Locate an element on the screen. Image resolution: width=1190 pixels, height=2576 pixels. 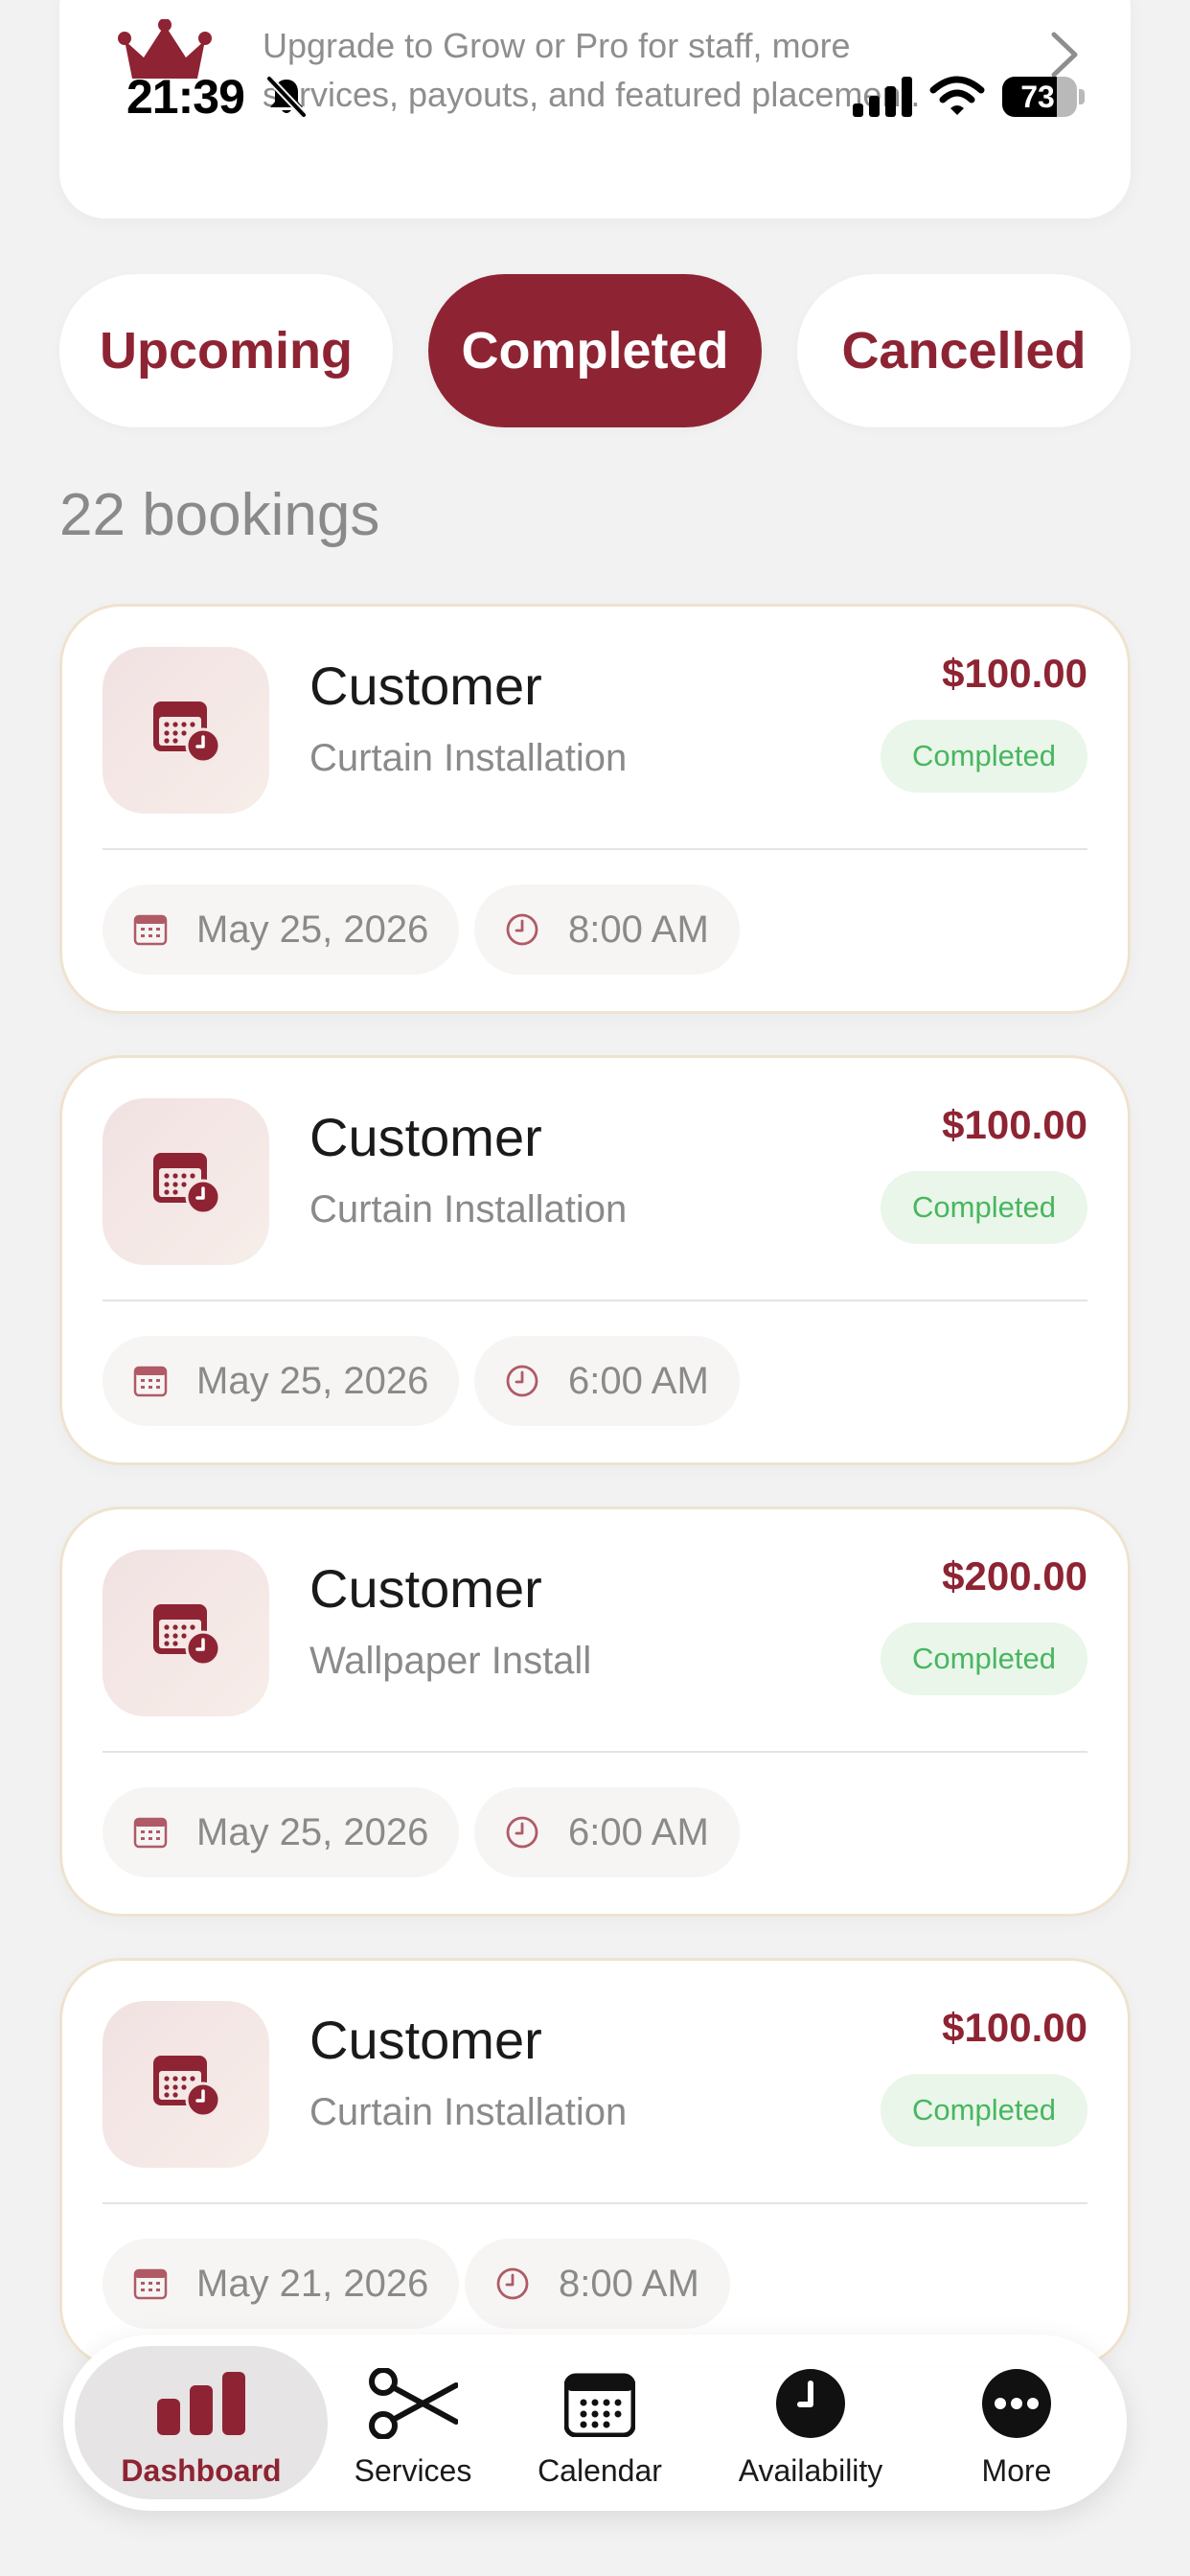
scissors-icon is located at coordinates (413, 2403).